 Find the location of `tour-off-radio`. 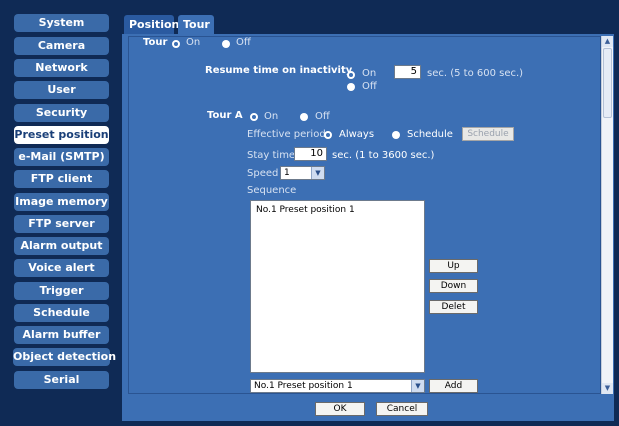

tour-off-radio is located at coordinates (226, 44).